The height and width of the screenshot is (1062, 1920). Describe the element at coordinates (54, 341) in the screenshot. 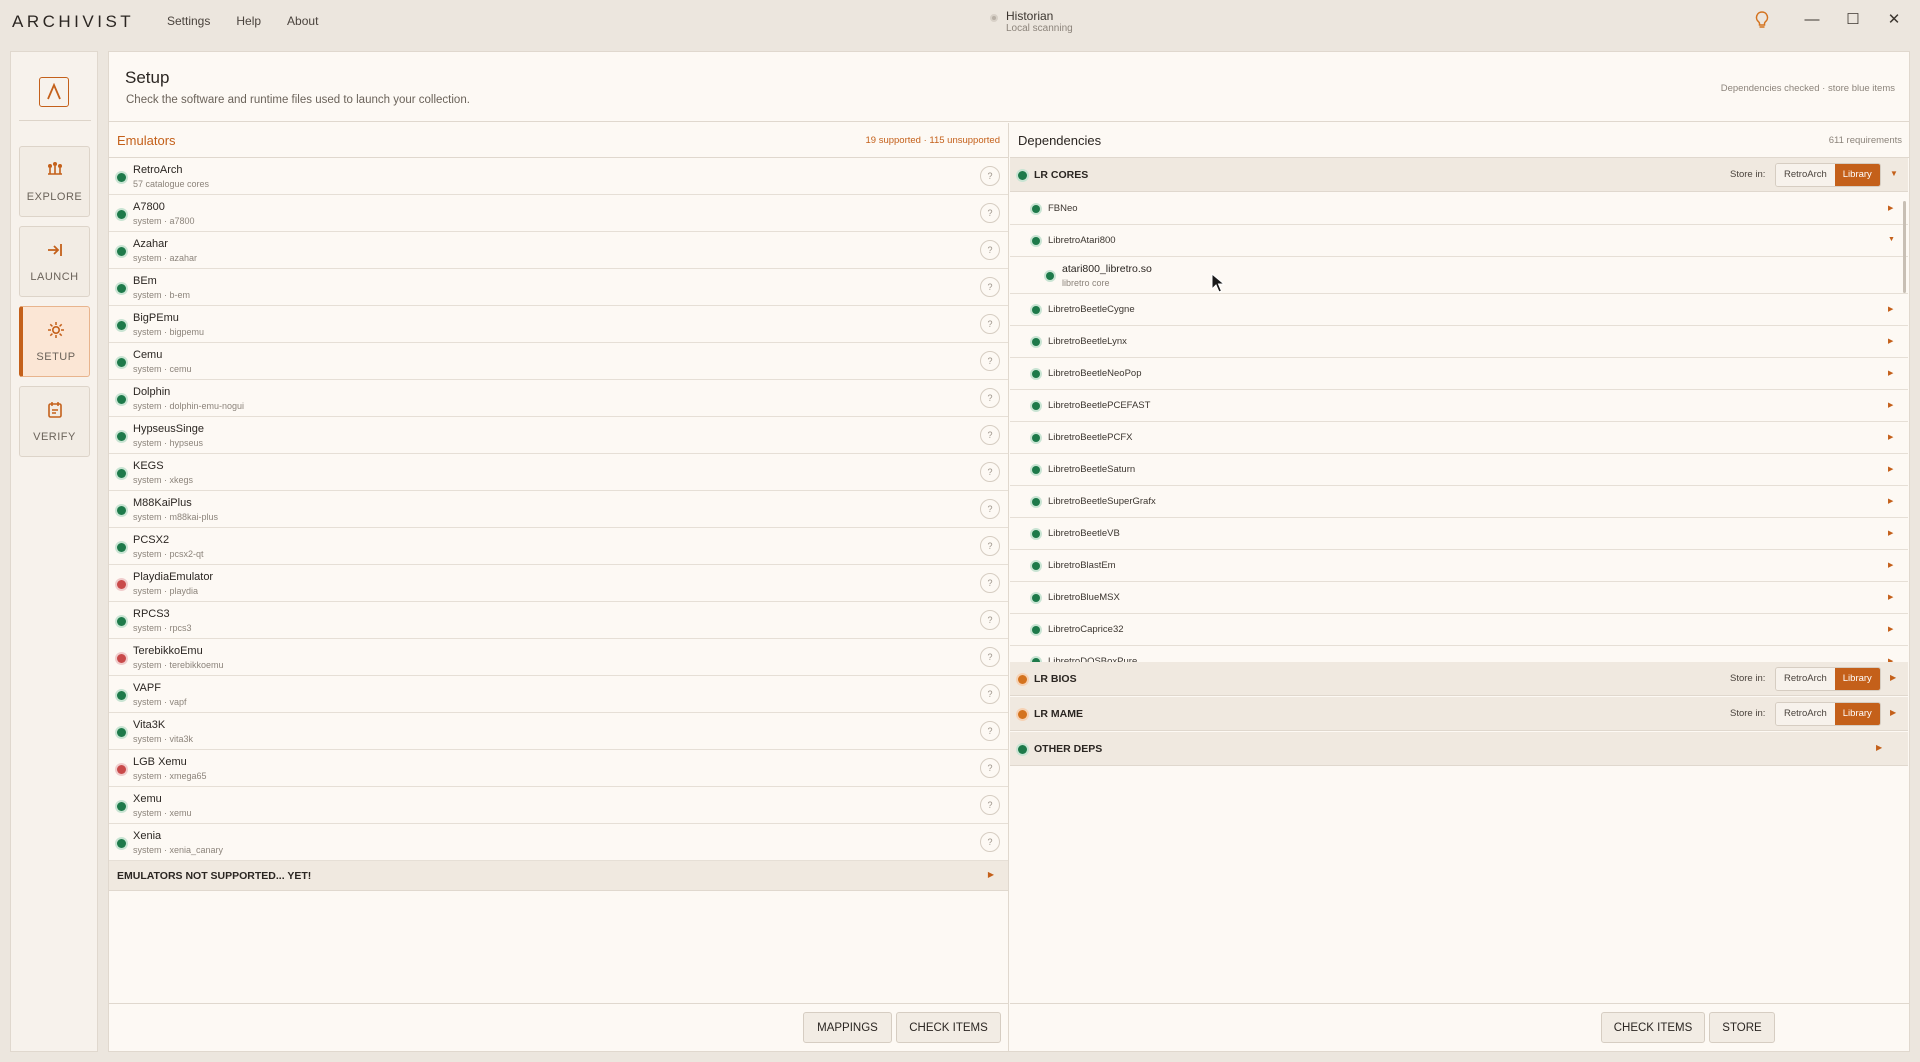

I see `sidebar-item-setup: SETUP` at that location.